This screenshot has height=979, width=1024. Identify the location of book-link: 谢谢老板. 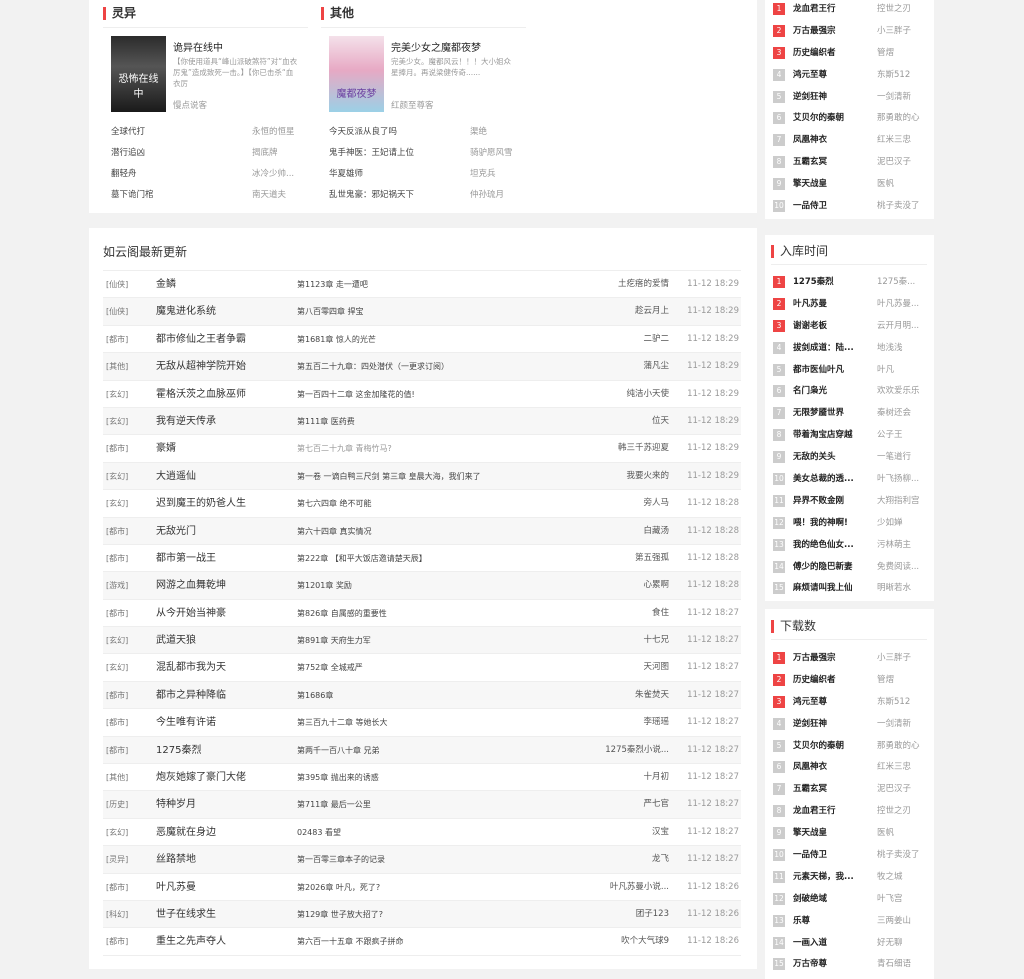
(829, 326).